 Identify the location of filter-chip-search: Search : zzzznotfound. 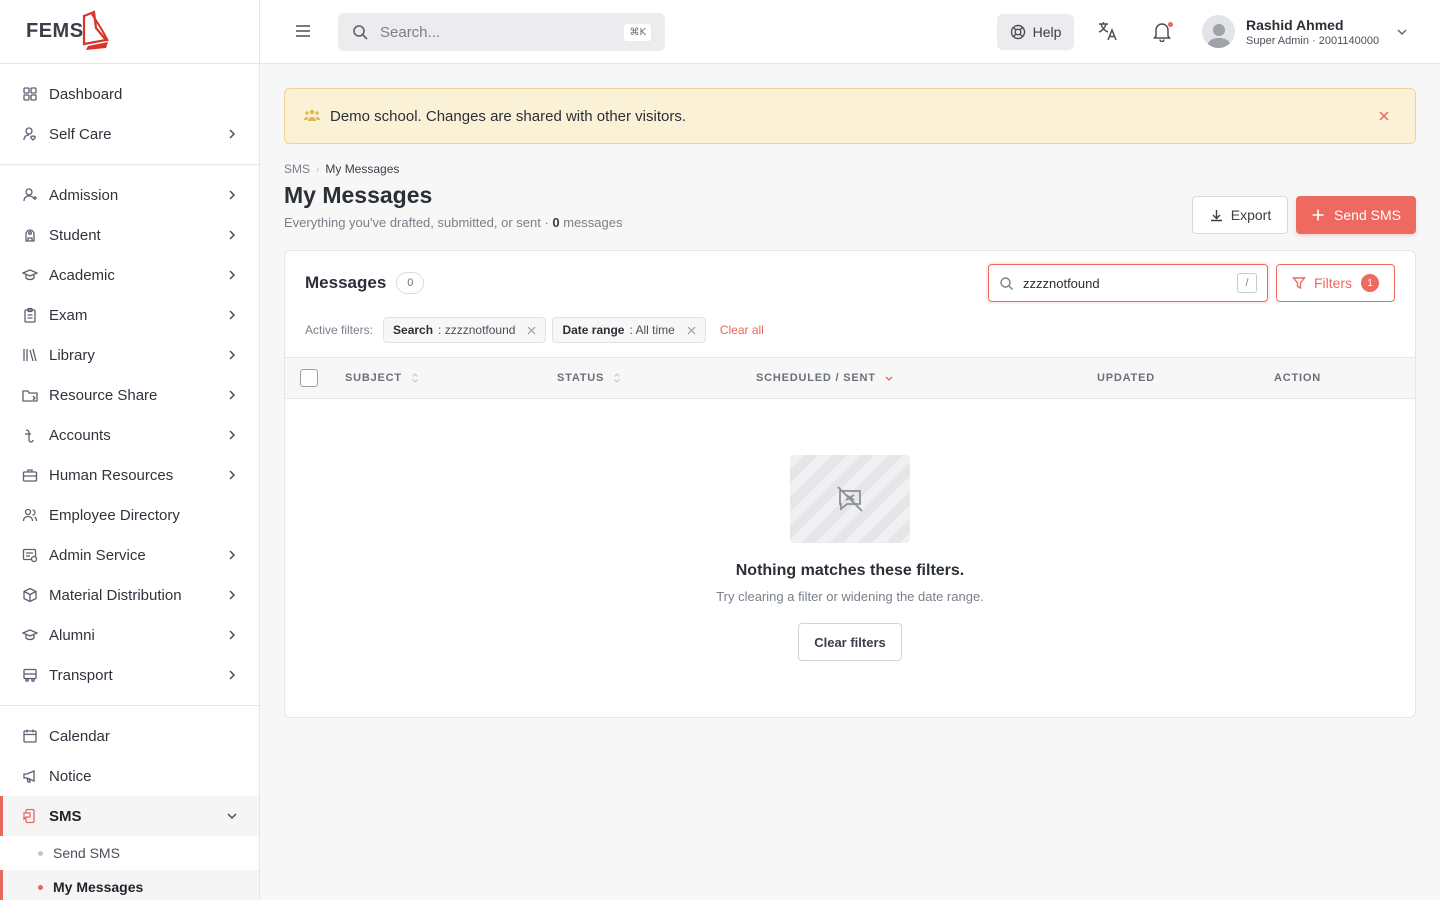
(465, 330).